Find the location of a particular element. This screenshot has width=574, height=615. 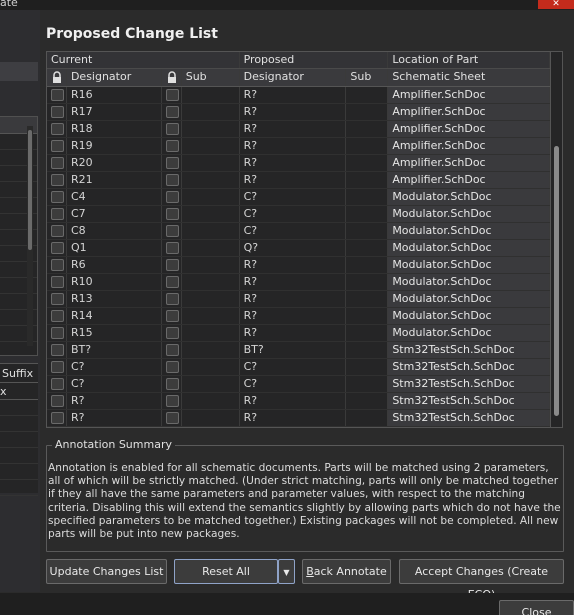

designator-column-header: Designator is located at coordinates (114, 77).